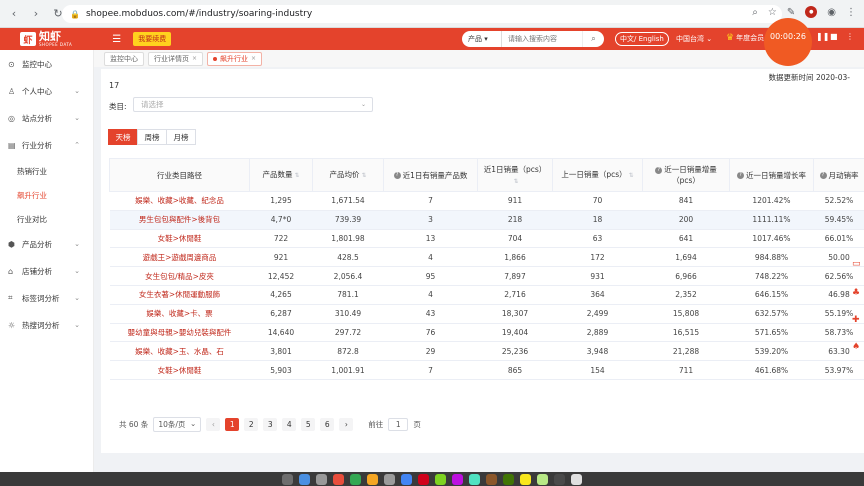 The width and height of the screenshot is (864, 486). What do you see at coordinates (181, 137) in the screenshot?
I see `tab-month: 月榜` at bounding box center [181, 137].